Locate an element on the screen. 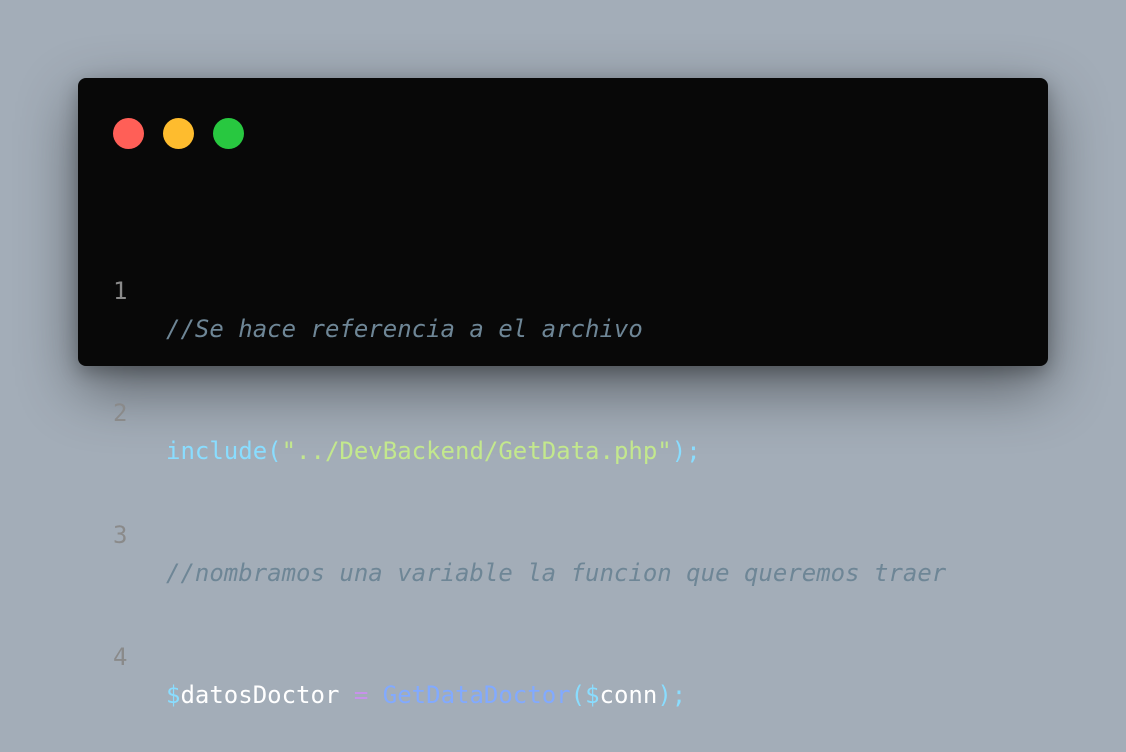 This screenshot has height=752, width=1126. assignment-operator: = is located at coordinates (361, 695).